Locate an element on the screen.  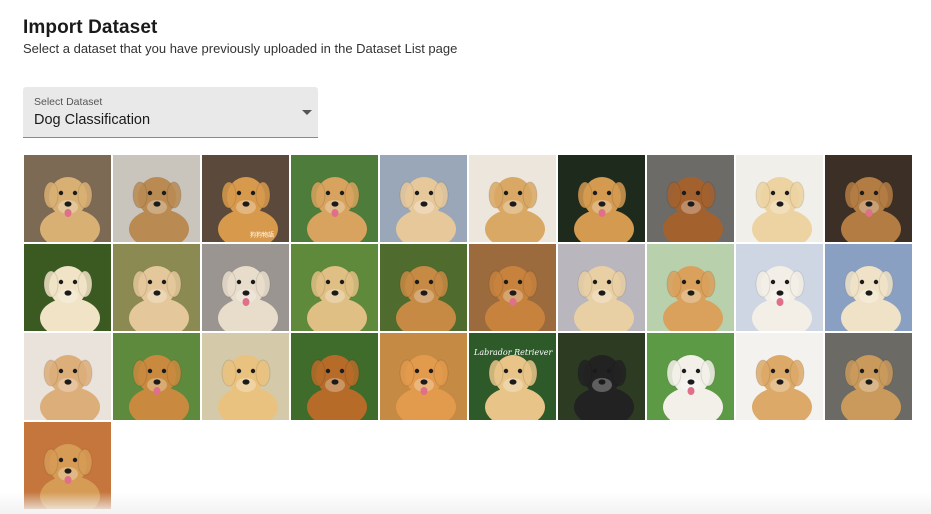
tile-watermark-text: Labrador Retriever is located at coordinates (513, 352).